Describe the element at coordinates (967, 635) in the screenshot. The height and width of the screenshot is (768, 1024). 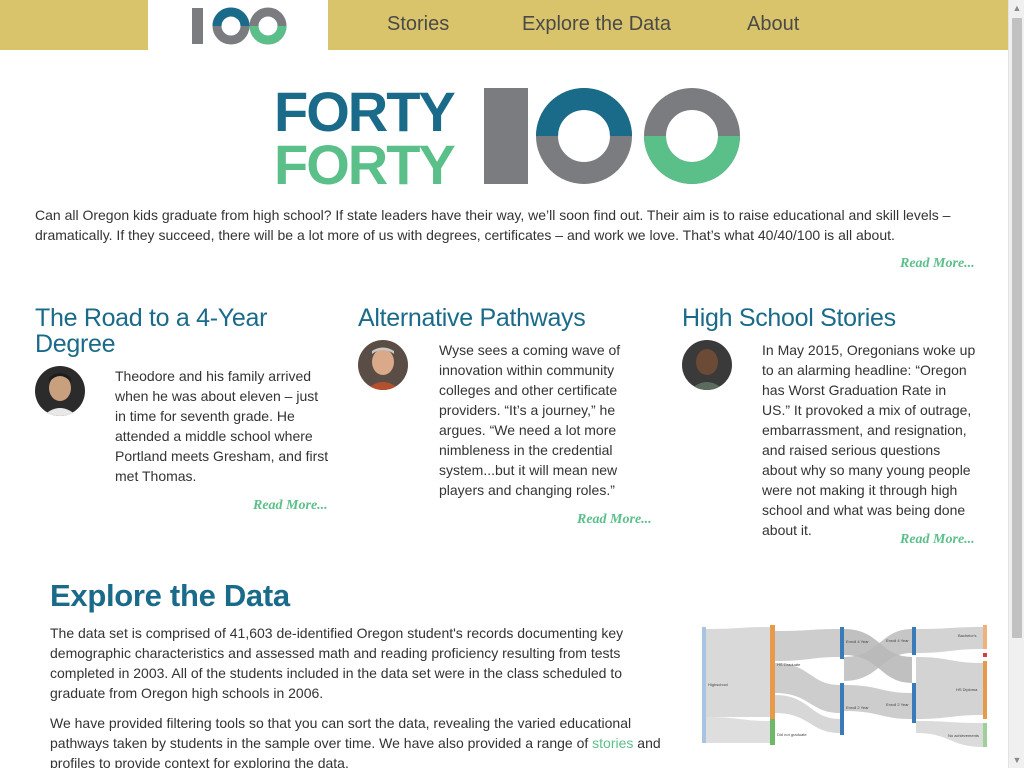
I see `svg-text: Bachelor's` at that location.